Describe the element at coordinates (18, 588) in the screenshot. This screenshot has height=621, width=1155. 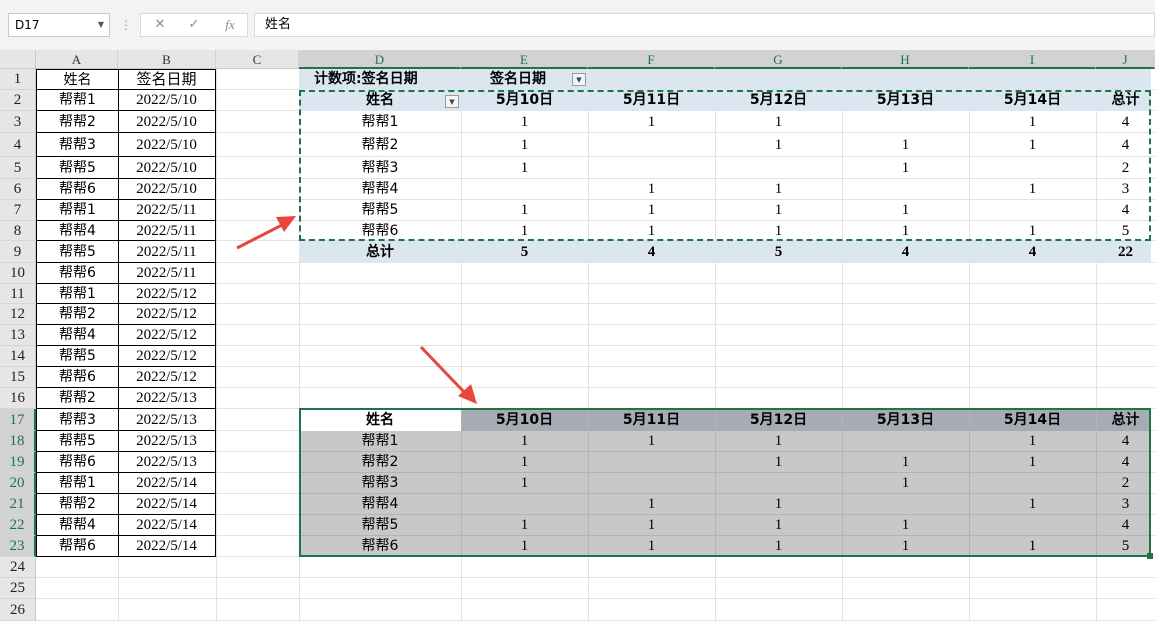
I see `row-header-25: 25` at that location.